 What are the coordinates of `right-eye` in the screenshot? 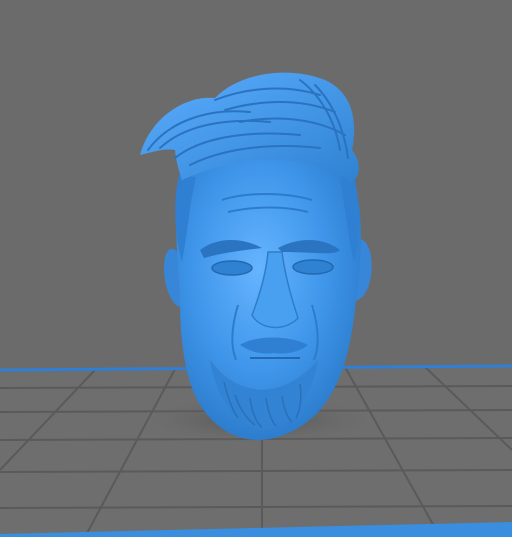 It's located at (313, 267).